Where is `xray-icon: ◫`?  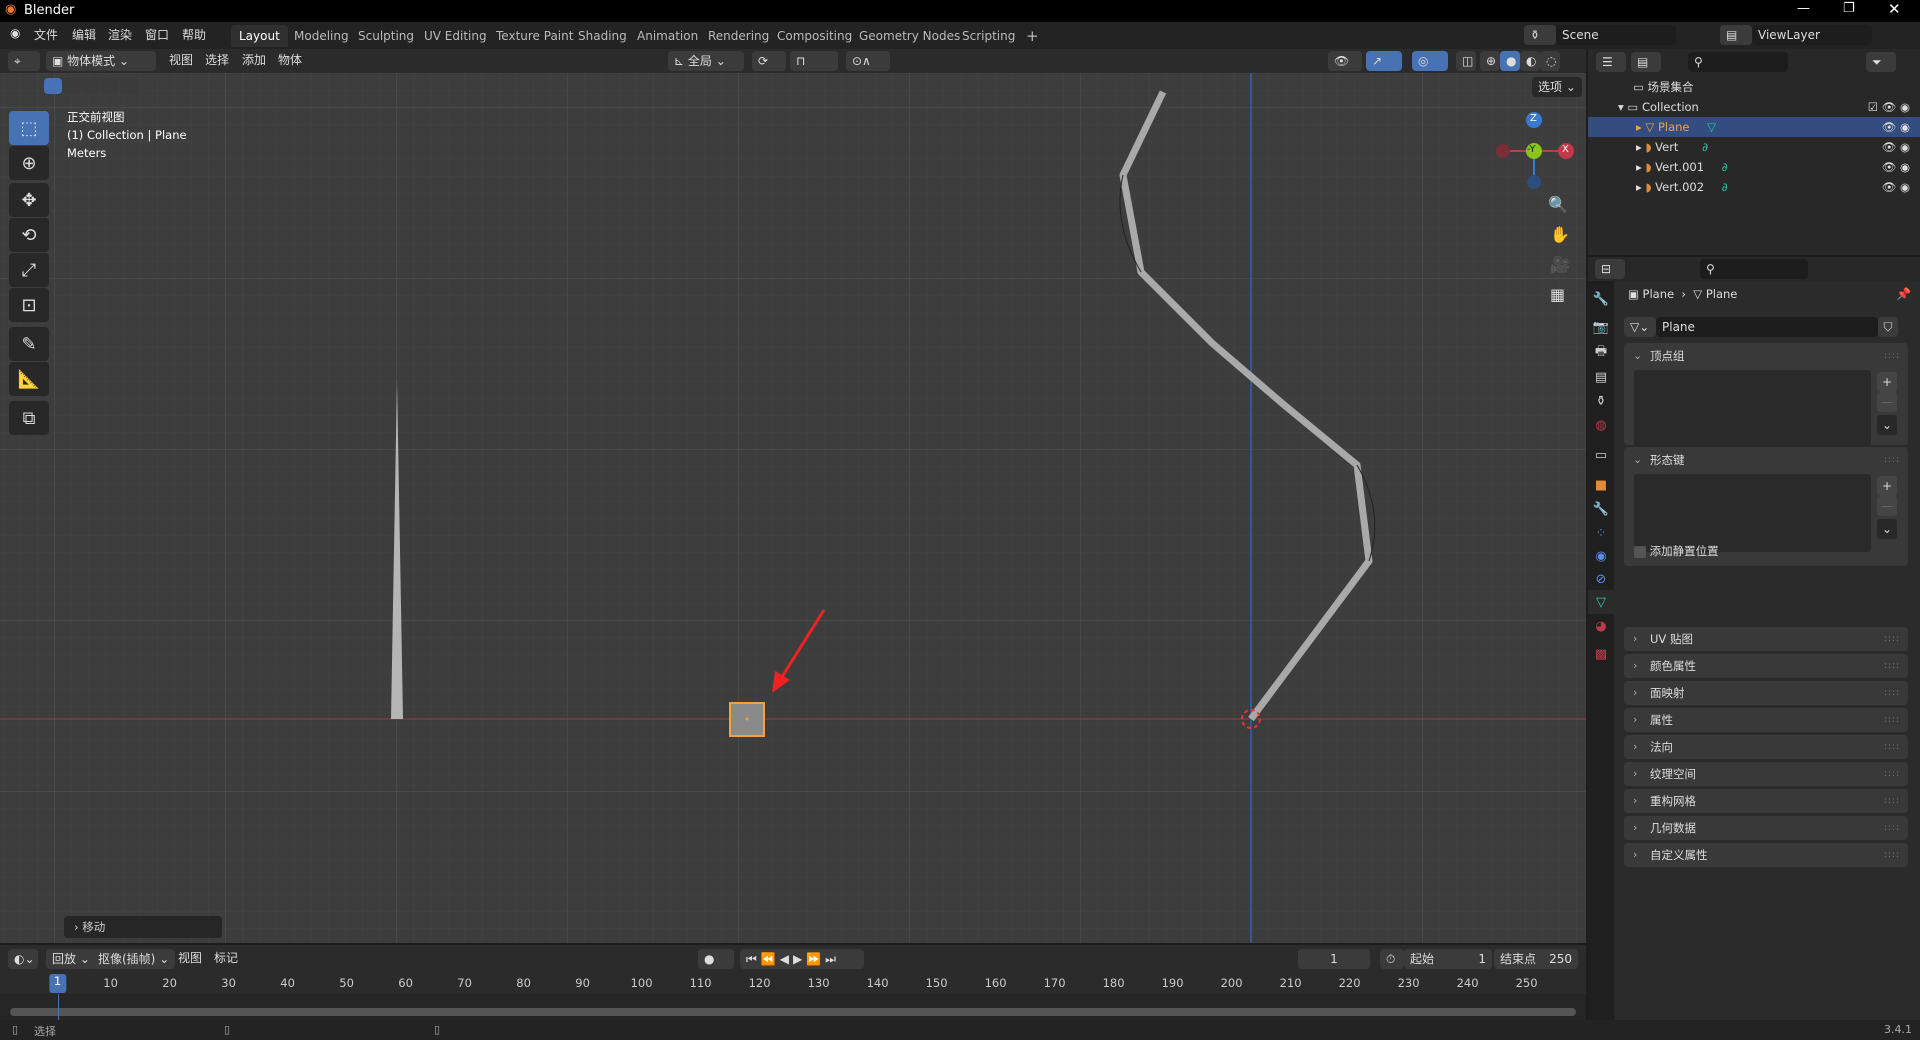 xray-icon: ◫ is located at coordinates (1466, 61).